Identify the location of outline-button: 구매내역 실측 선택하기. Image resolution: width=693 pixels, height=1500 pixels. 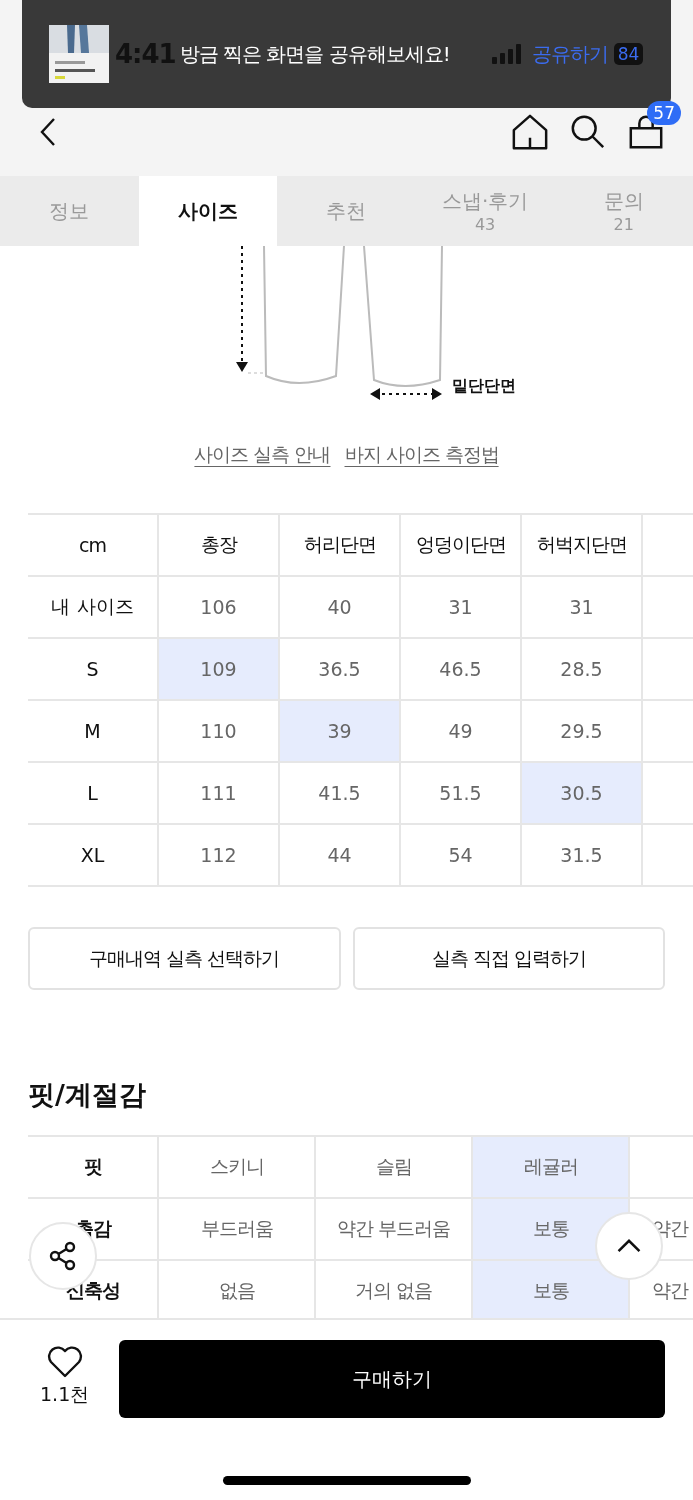
(184, 958).